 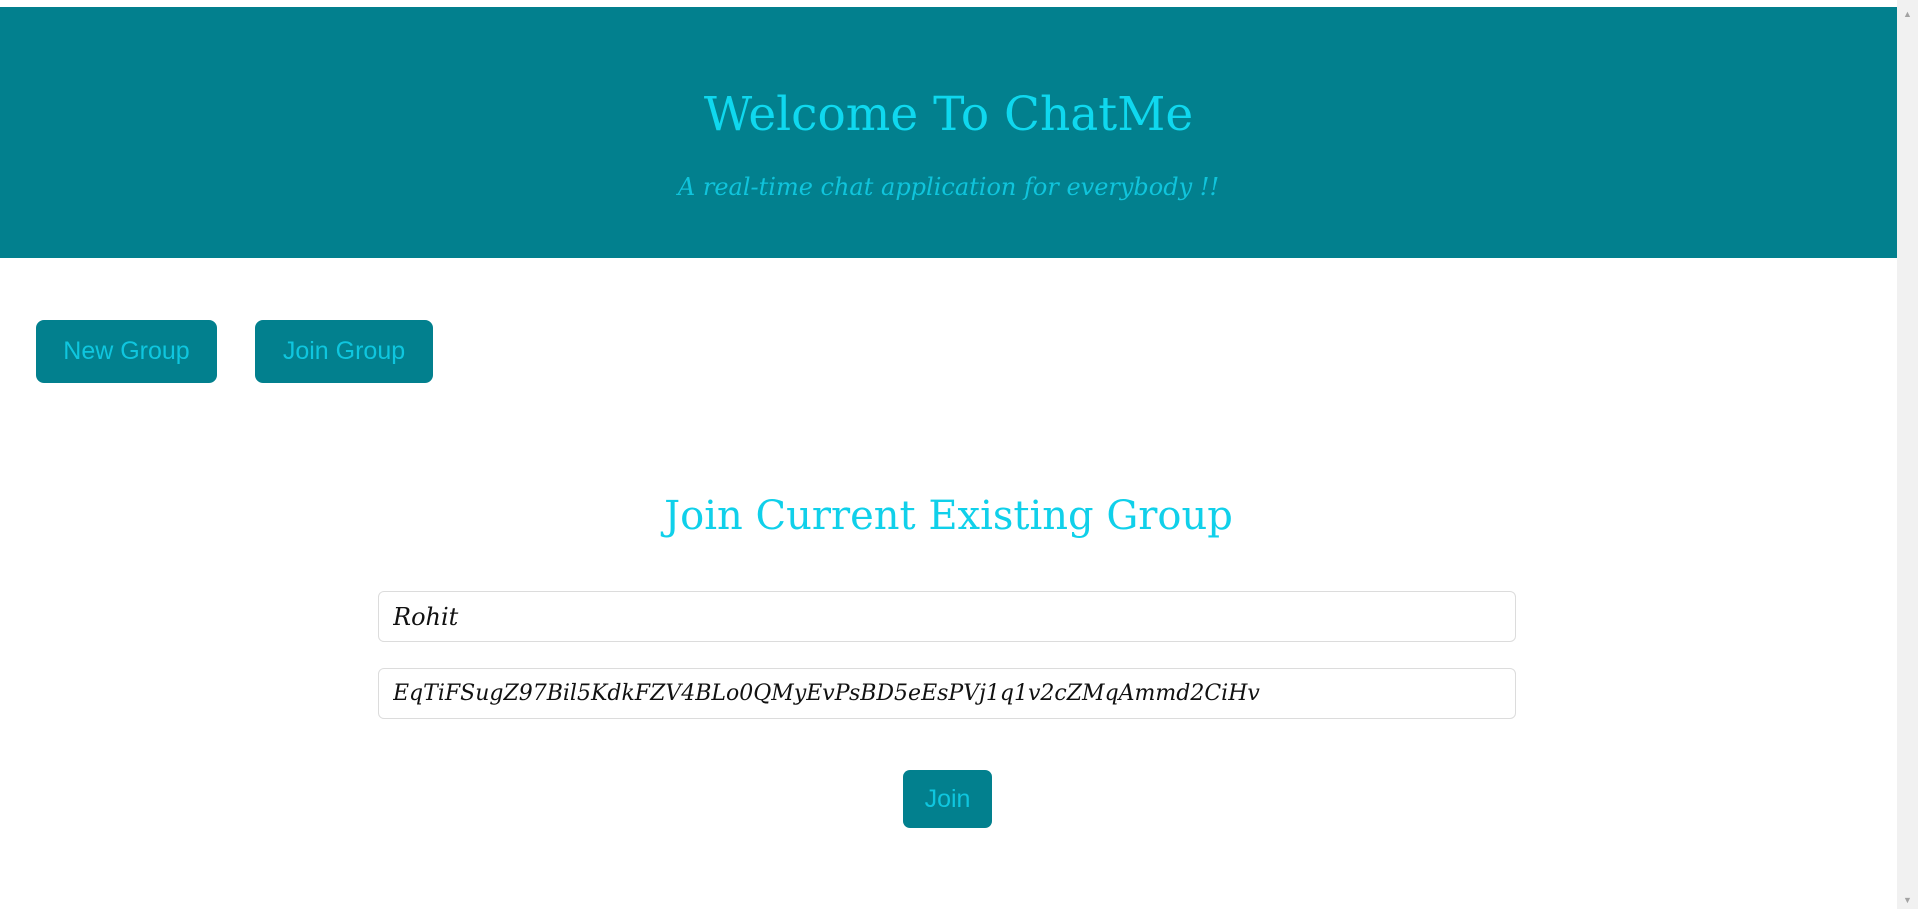 What do you see at coordinates (344, 351) in the screenshot?
I see `join-group-button: Join Group` at bounding box center [344, 351].